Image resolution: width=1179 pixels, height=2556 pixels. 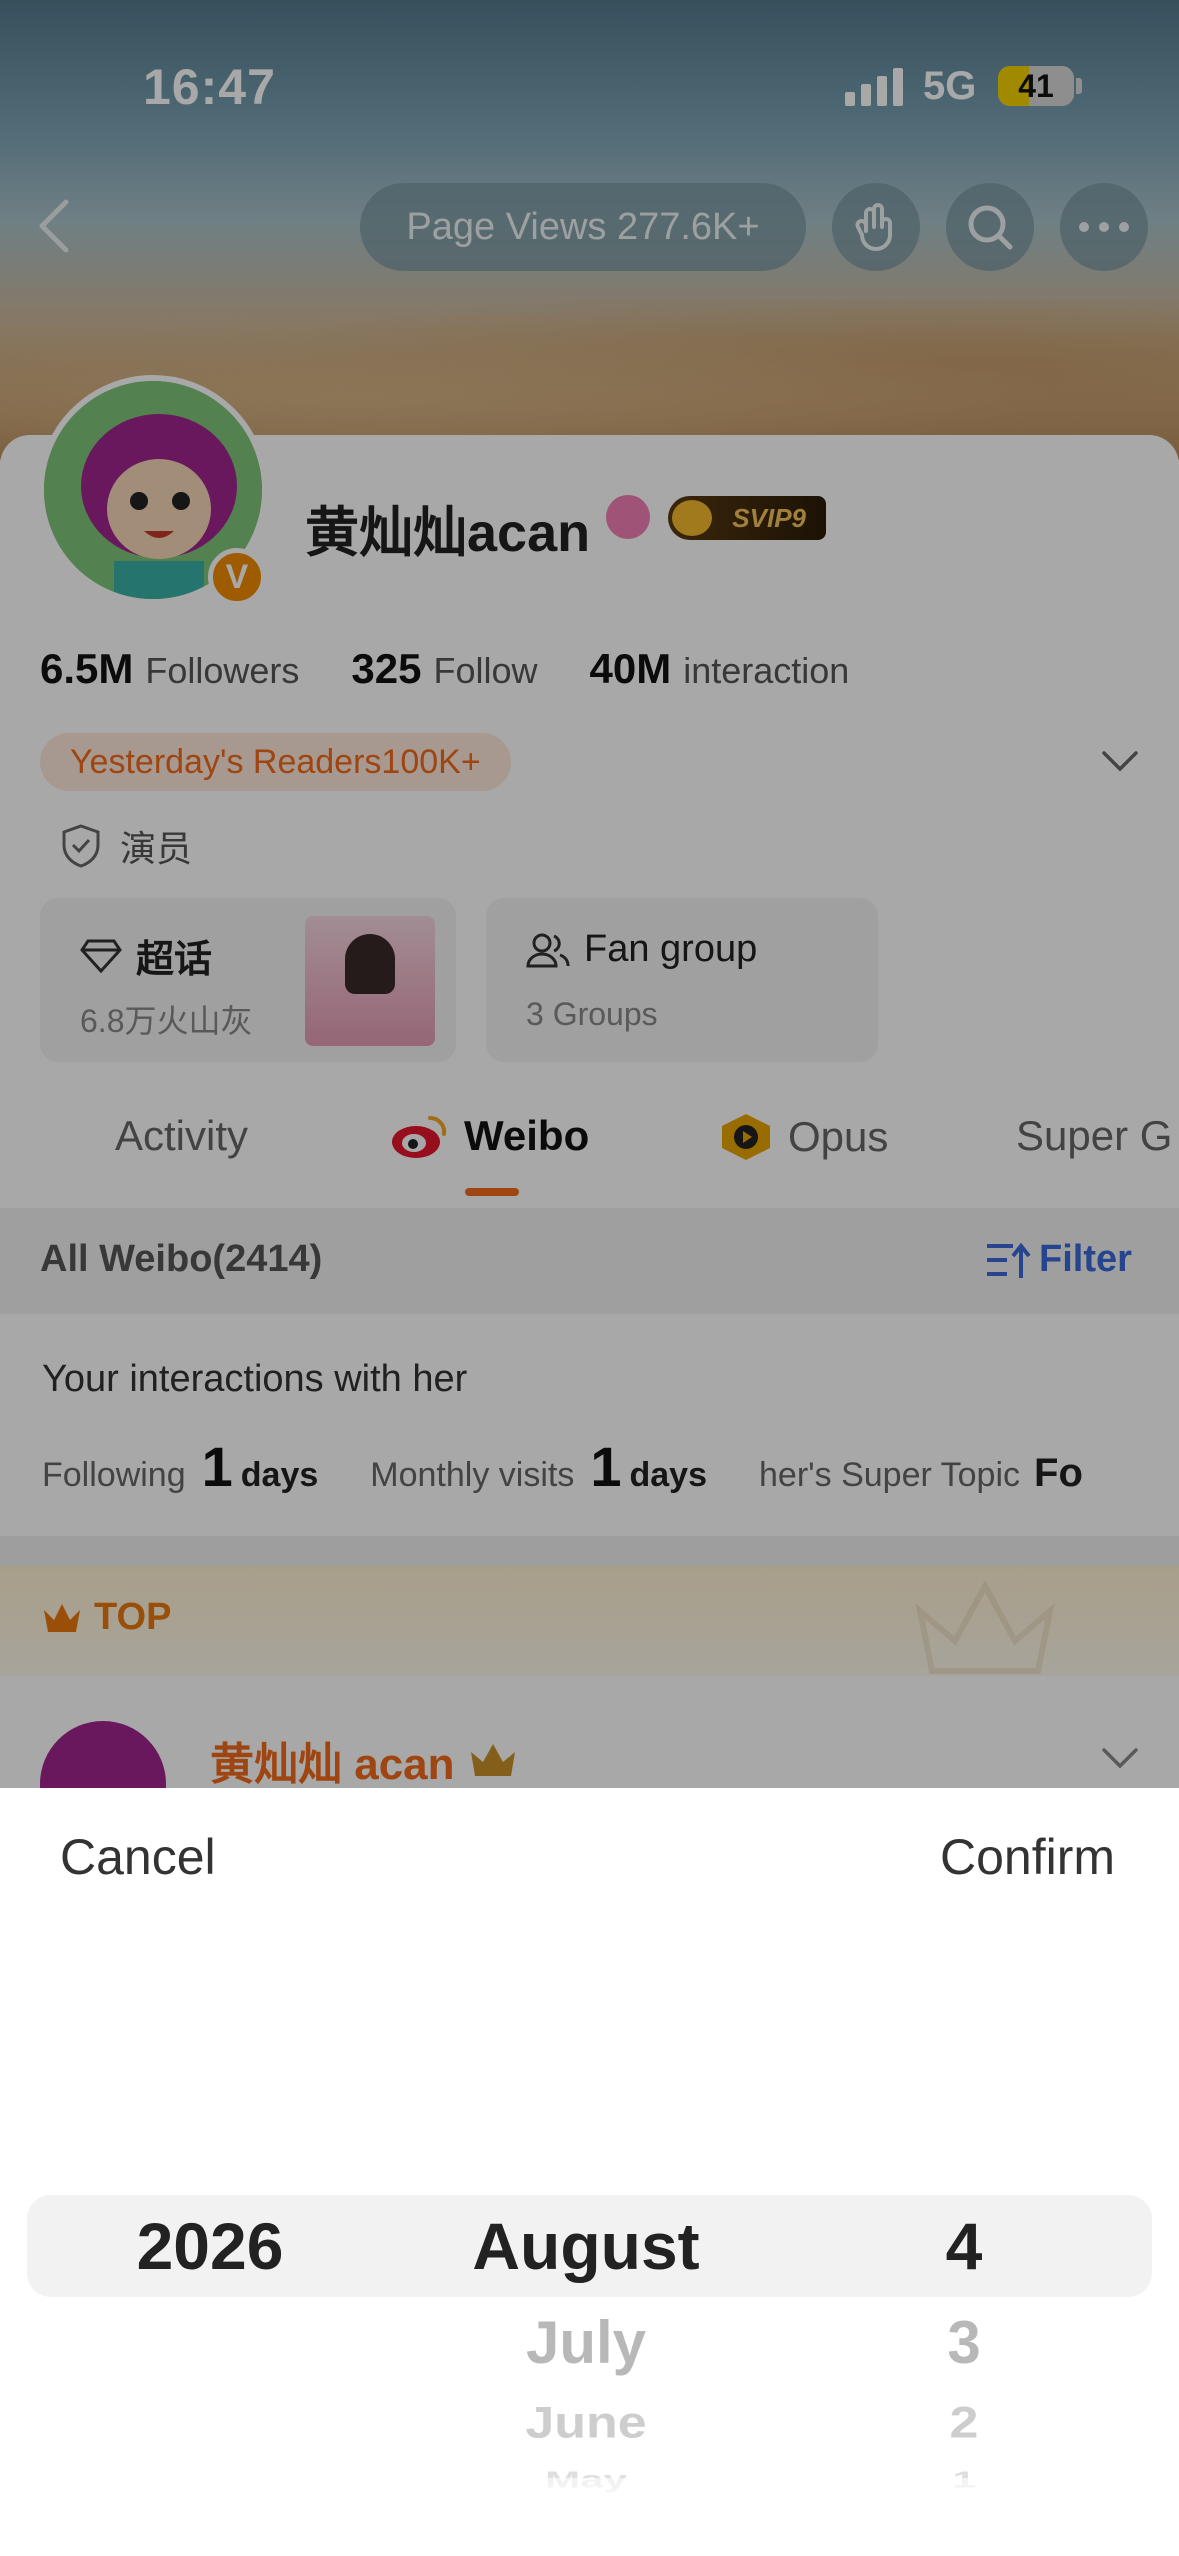 I want to click on day-selected: 4, so click(x=964, y=2246).